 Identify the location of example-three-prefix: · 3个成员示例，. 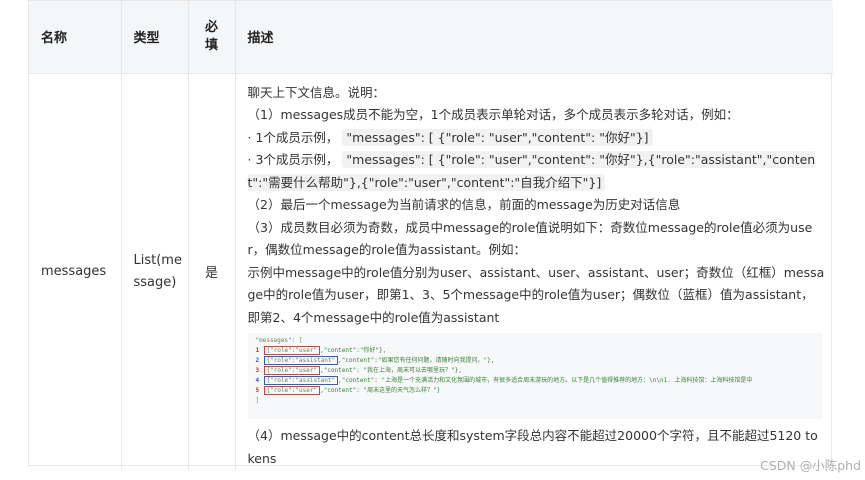
(293, 159).